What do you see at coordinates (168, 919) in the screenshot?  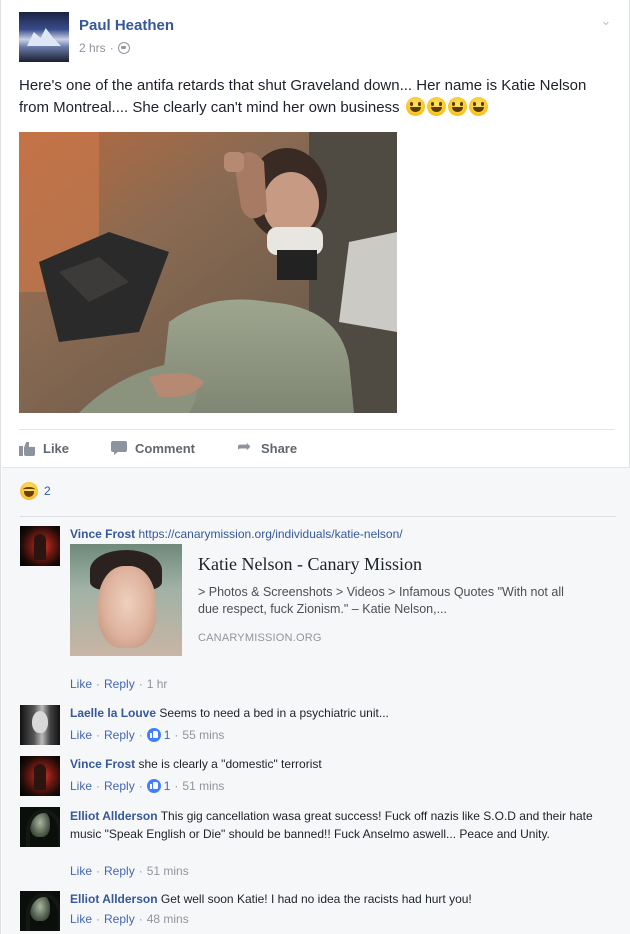 I see `comment-time: 48 mins` at bounding box center [168, 919].